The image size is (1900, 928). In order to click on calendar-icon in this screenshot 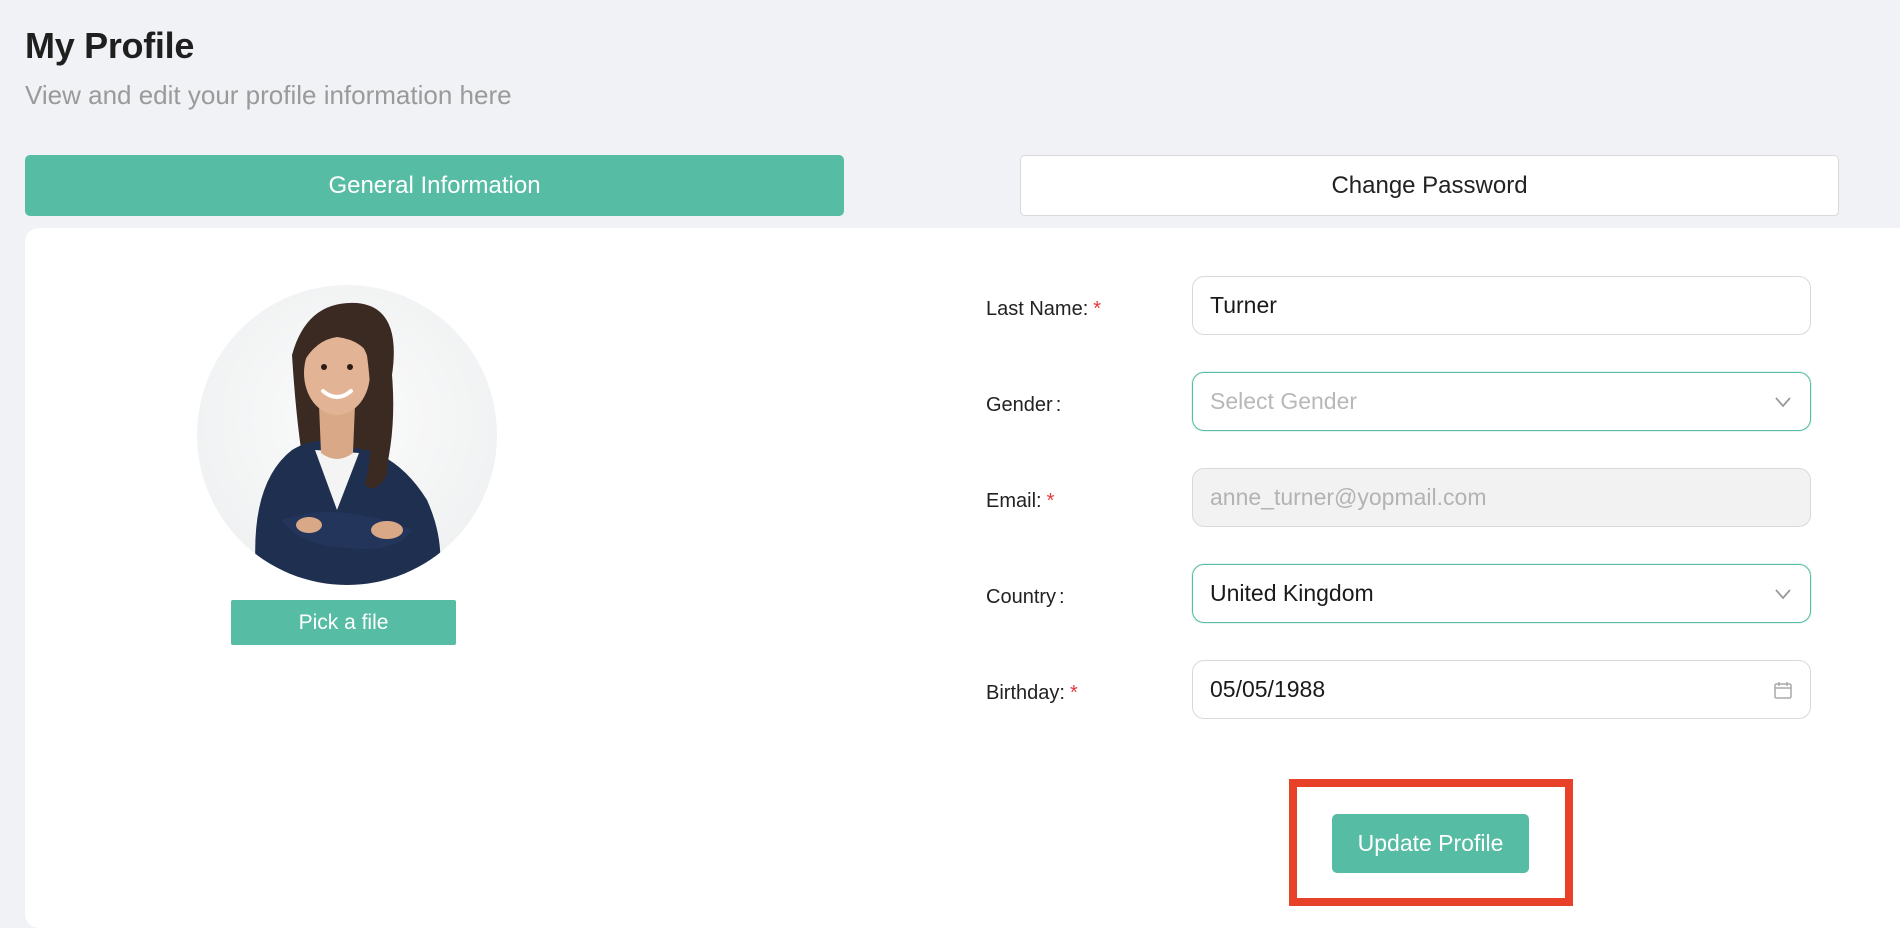, I will do `click(1783, 690)`.